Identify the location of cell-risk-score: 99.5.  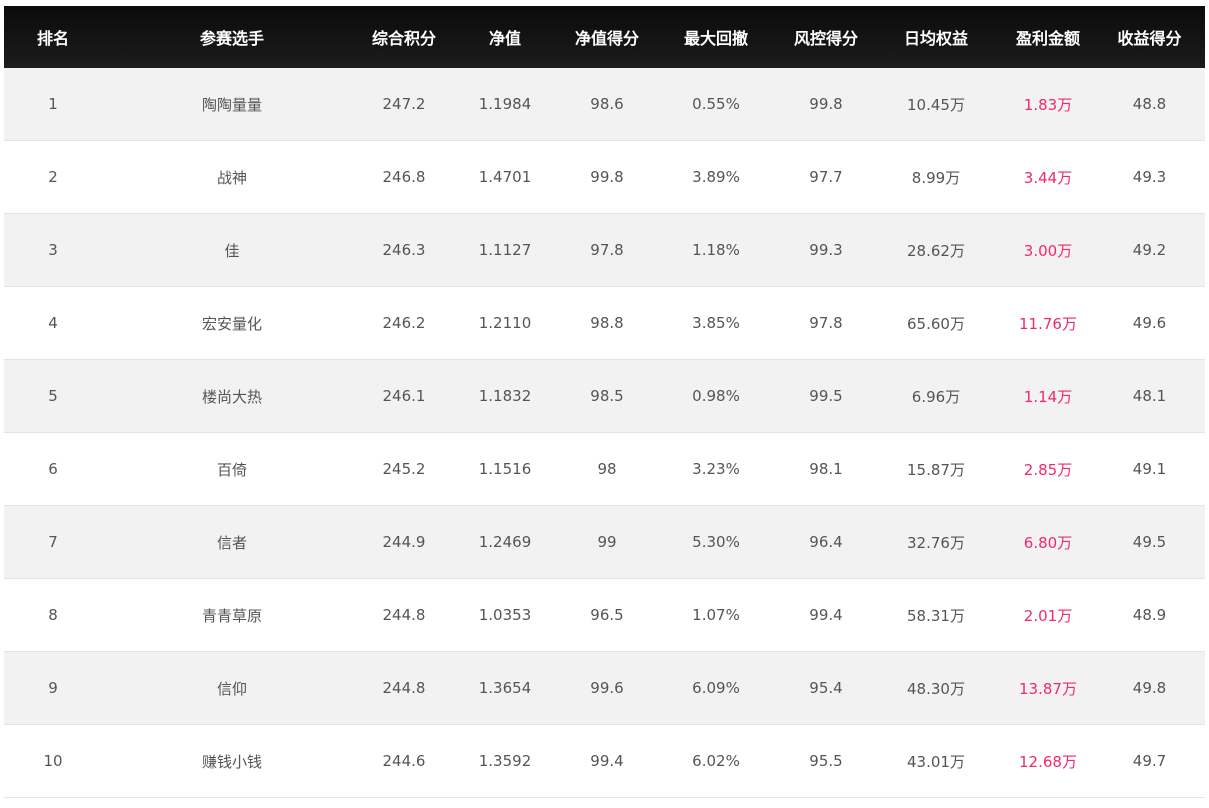
(826, 396).